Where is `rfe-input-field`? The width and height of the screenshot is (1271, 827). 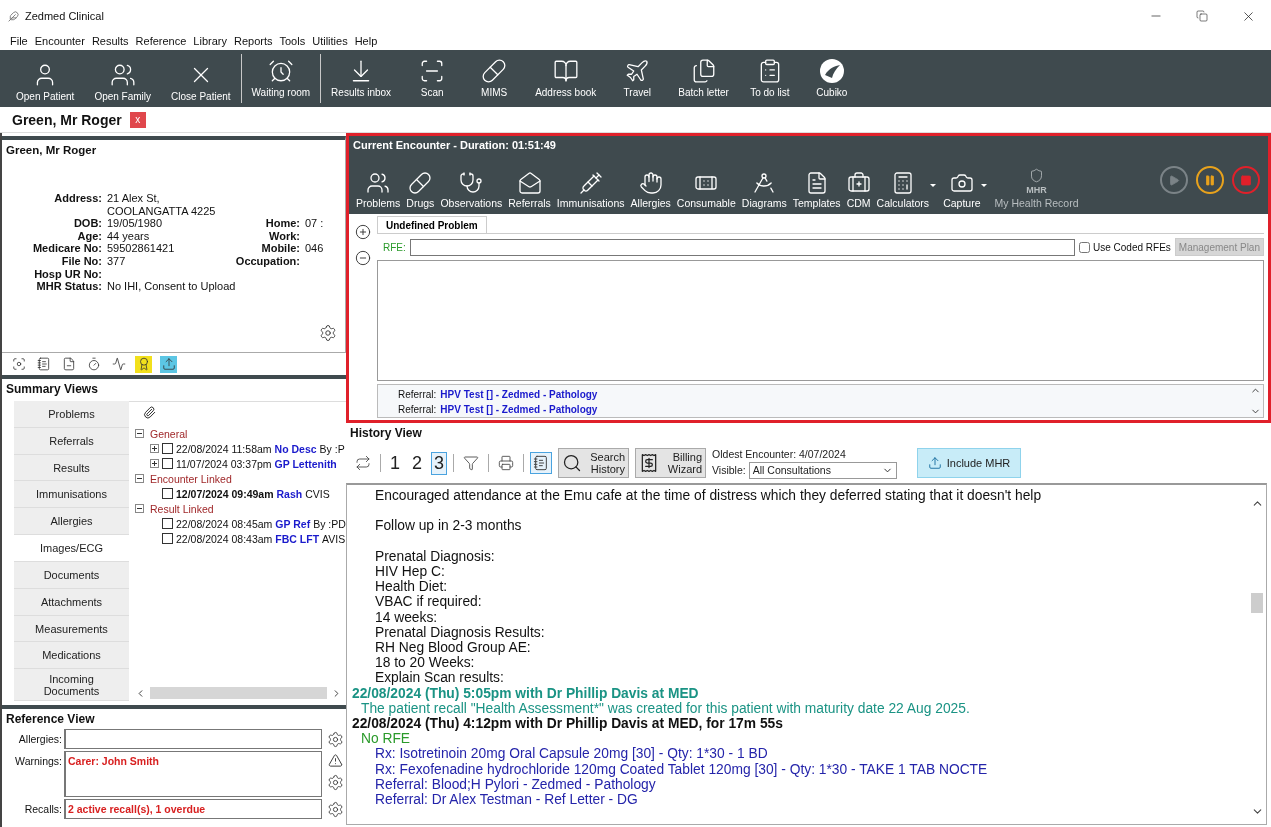
rfe-input-field is located at coordinates (742, 247).